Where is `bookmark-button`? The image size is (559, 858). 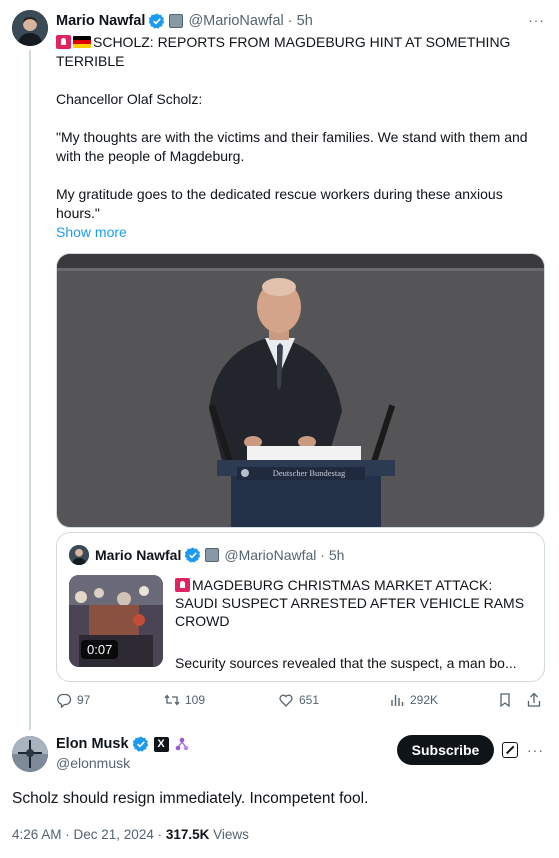
bookmark-button is located at coordinates (505, 700).